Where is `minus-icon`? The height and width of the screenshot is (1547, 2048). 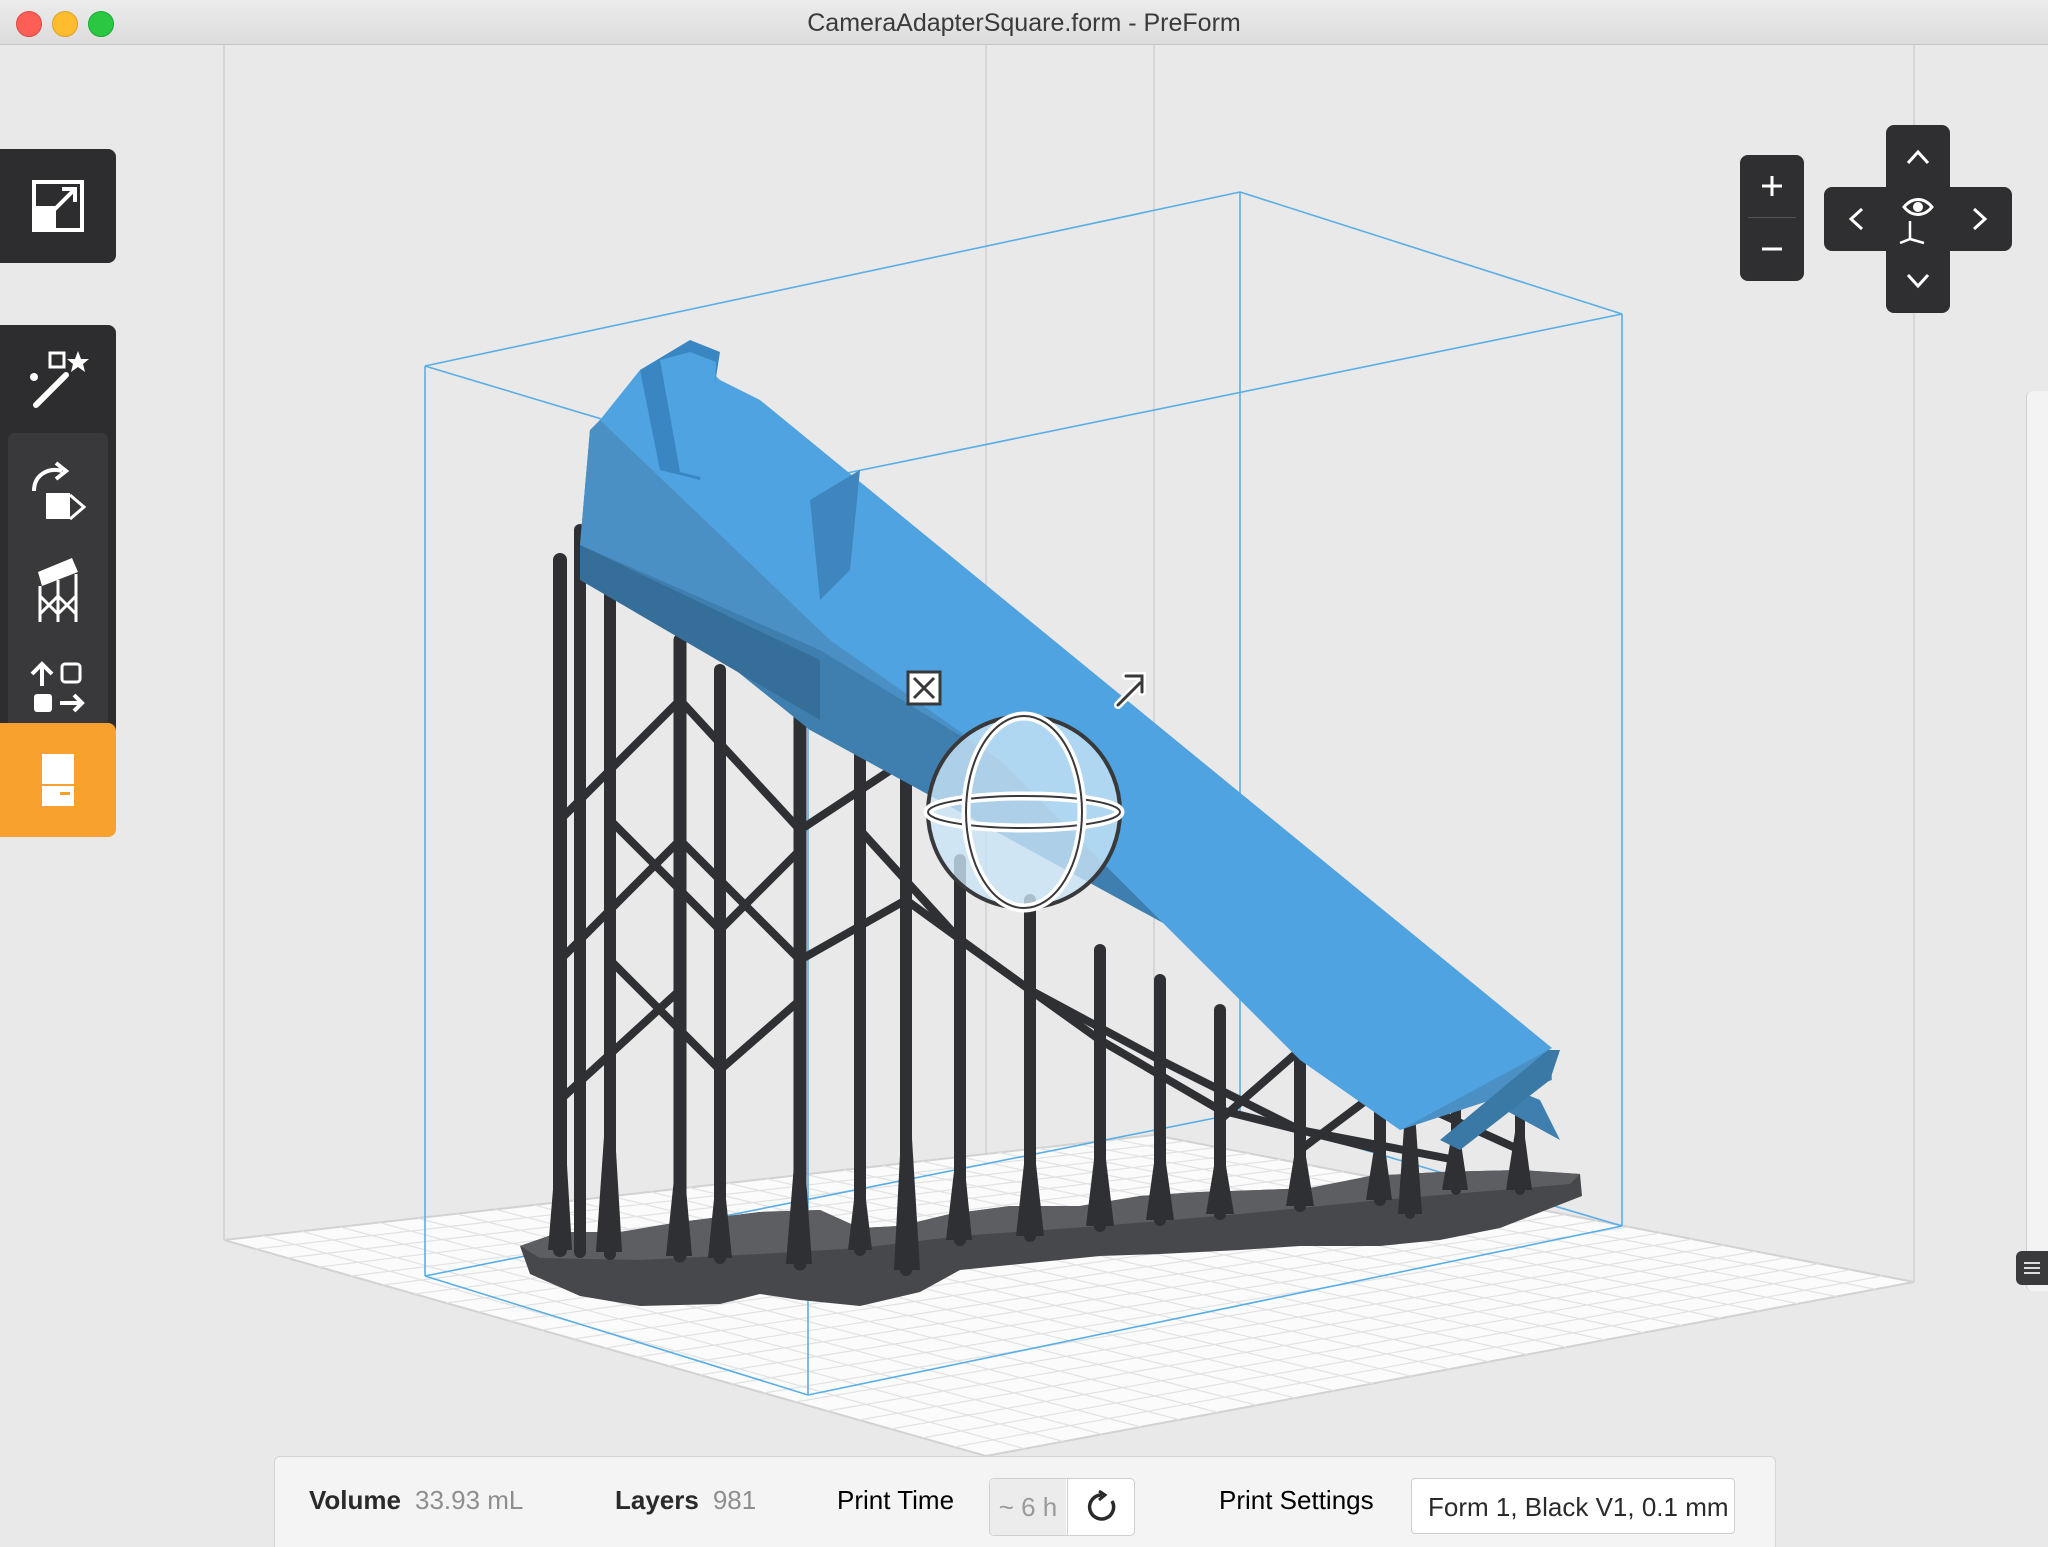 minus-icon is located at coordinates (1772, 249).